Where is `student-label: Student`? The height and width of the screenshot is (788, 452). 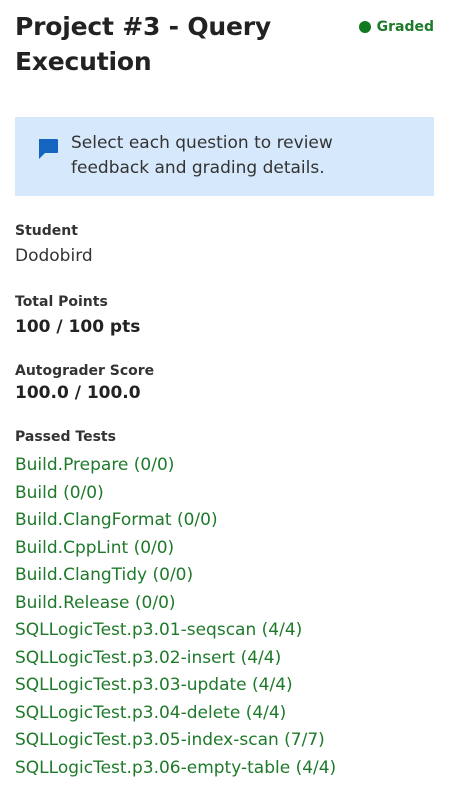
student-label: Student is located at coordinates (46, 231).